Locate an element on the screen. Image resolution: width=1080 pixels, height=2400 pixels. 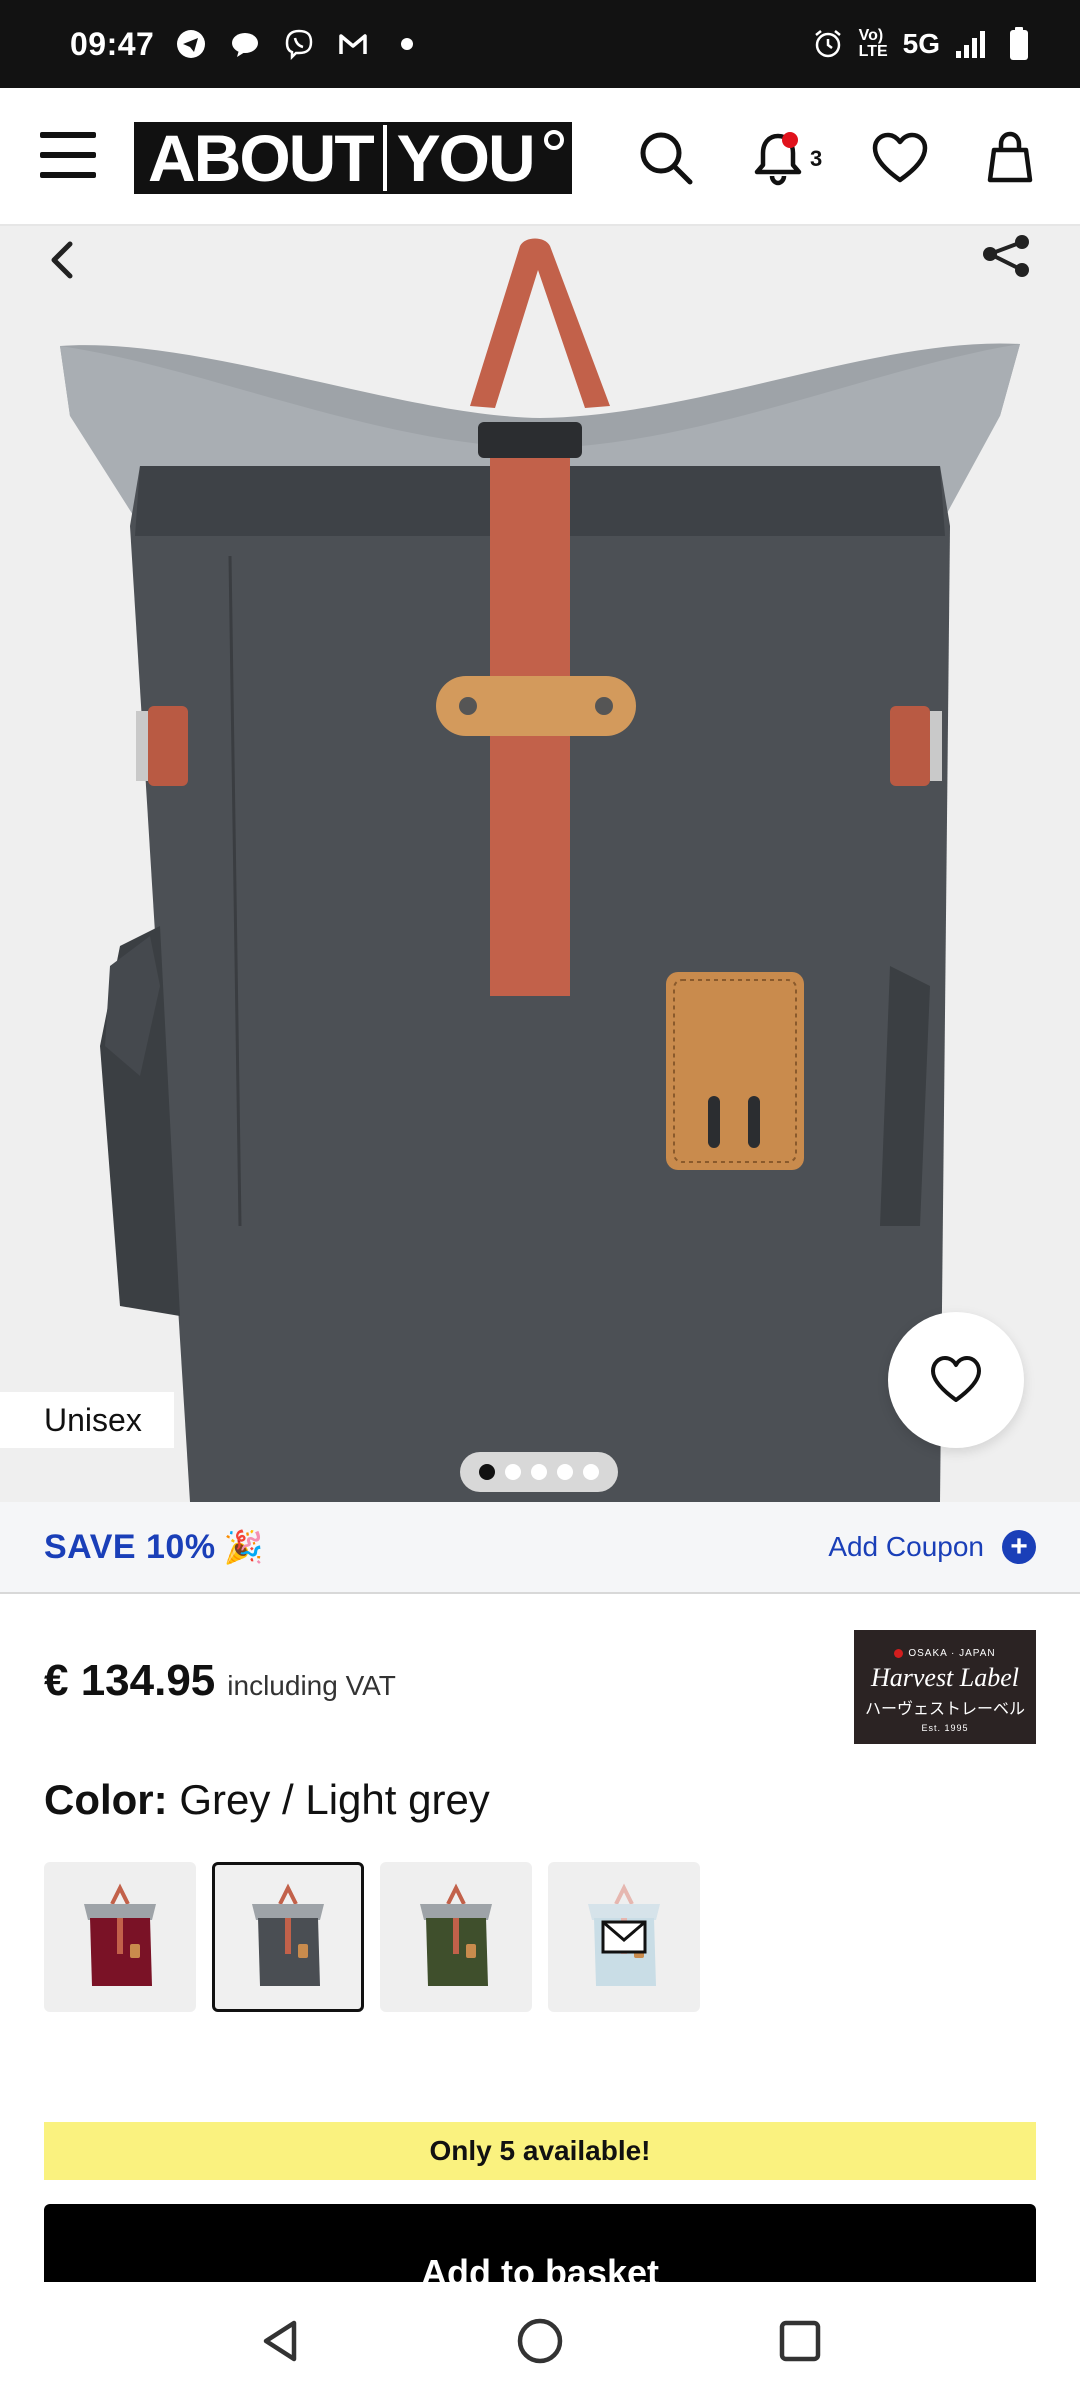
swatch-grey is located at coordinates (288, 1937).